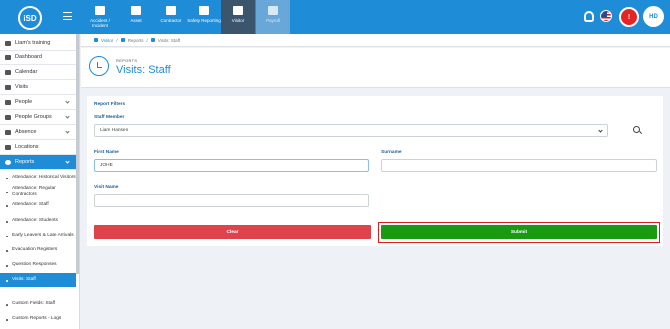  Describe the element at coordinates (38, 280) in the screenshot. I see `sidebar-report-visits-staff: Visits: Staff` at that location.